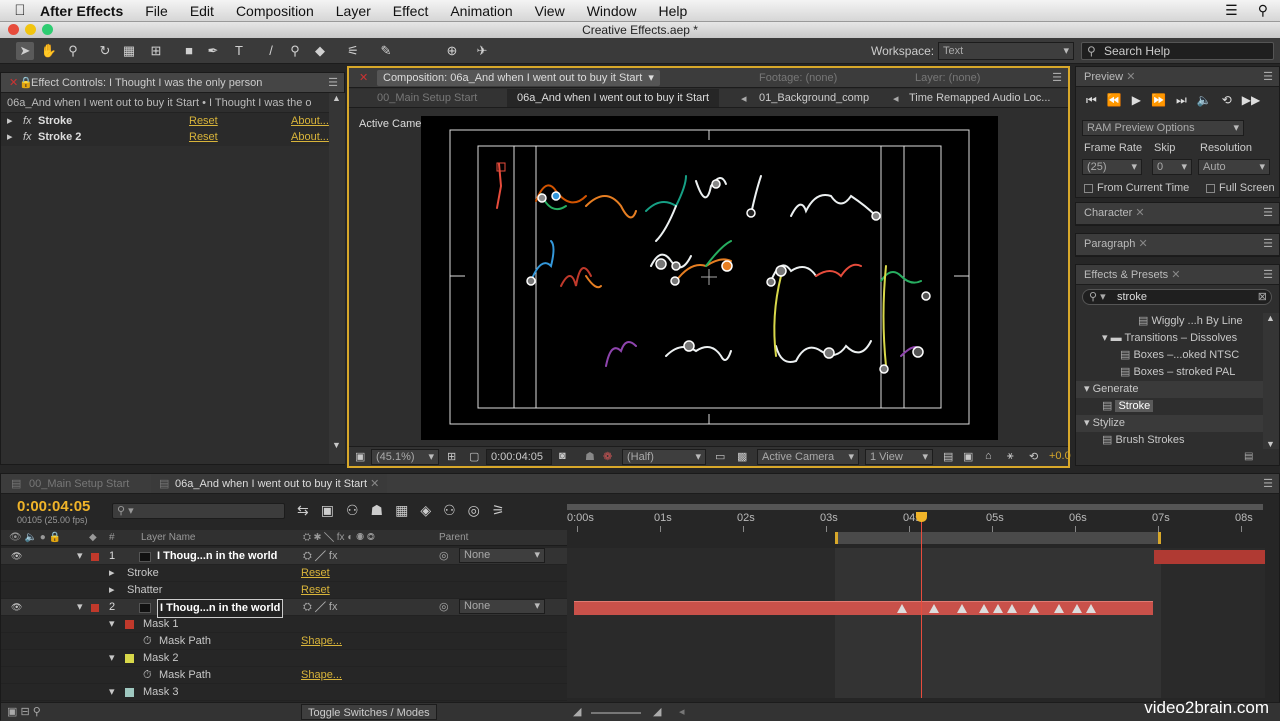 The height and width of the screenshot is (721, 1280). What do you see at coordinates (1006, 51) in the screenshot?
I see `workspace-select: Text` at bounding box center [1006, 51].